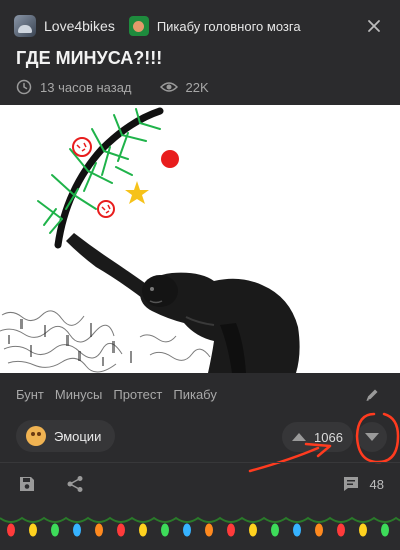  I want to click on christmas-lights-decoration, so click(200, 526).